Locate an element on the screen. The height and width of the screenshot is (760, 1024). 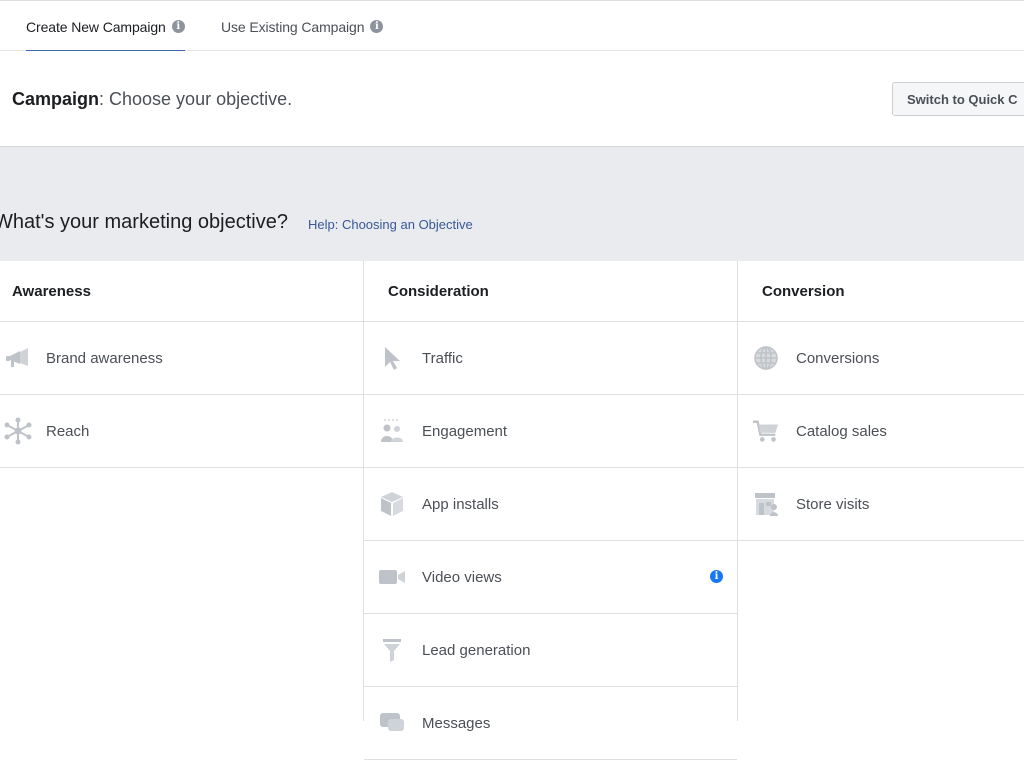
objective-label: Store visits is located at coordinates (833, 504).